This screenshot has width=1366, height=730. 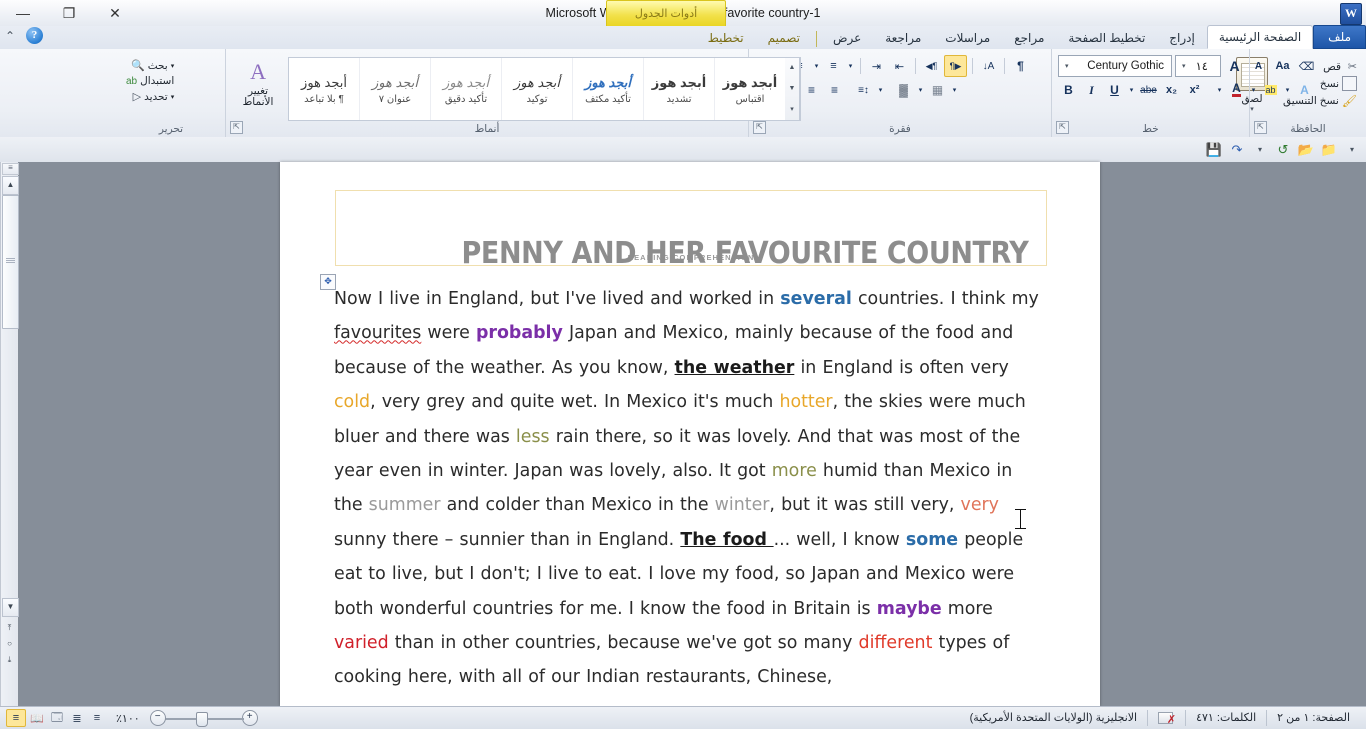 What do you see at coordinates (10, 36) in the screenshot?
I see `collapse-ribbon-icon: ⌃` at bounding box center [10, 36].